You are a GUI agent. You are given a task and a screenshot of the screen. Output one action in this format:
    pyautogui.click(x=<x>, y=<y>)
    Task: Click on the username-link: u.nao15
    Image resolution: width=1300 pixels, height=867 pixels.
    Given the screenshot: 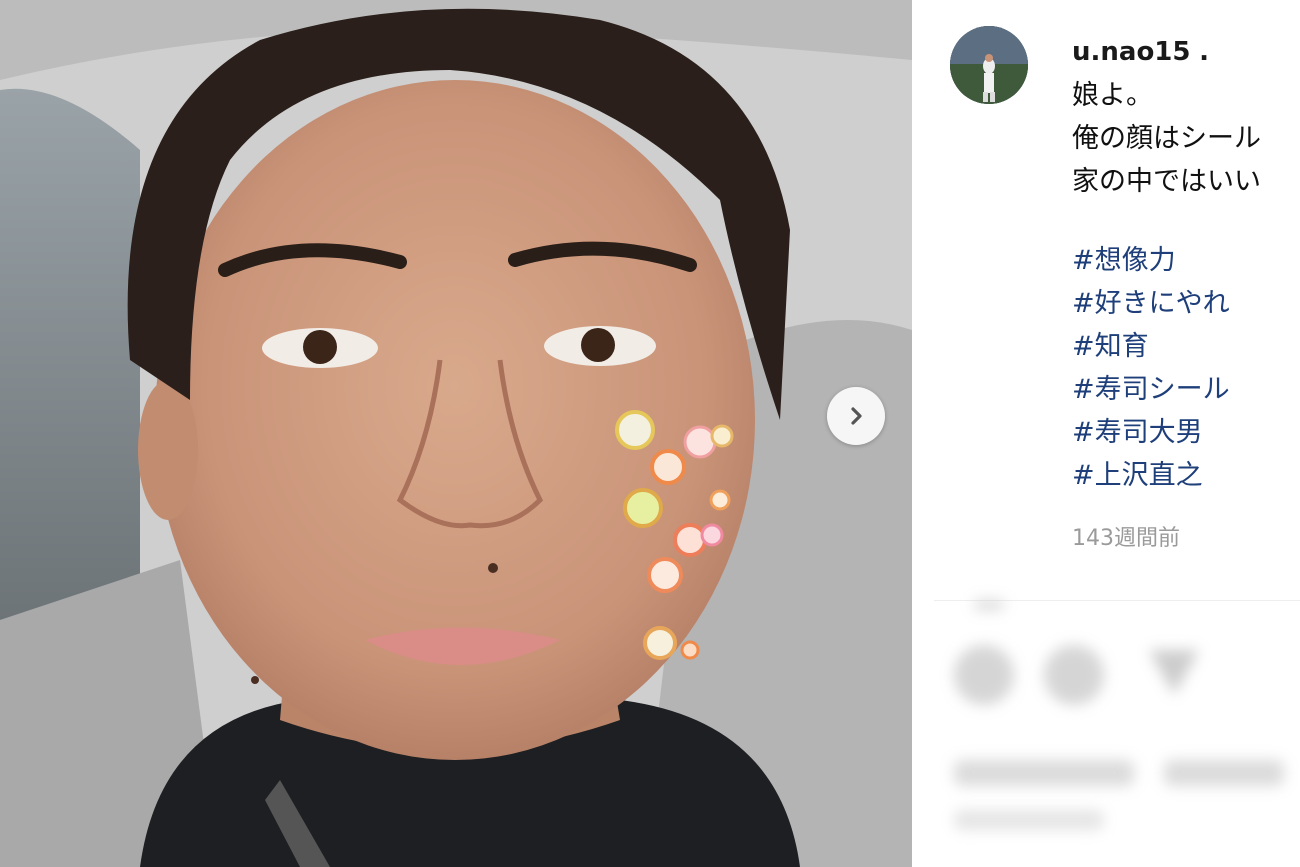 What is the action you would take?
    pyautogui.click(x=1131, y=52)
    